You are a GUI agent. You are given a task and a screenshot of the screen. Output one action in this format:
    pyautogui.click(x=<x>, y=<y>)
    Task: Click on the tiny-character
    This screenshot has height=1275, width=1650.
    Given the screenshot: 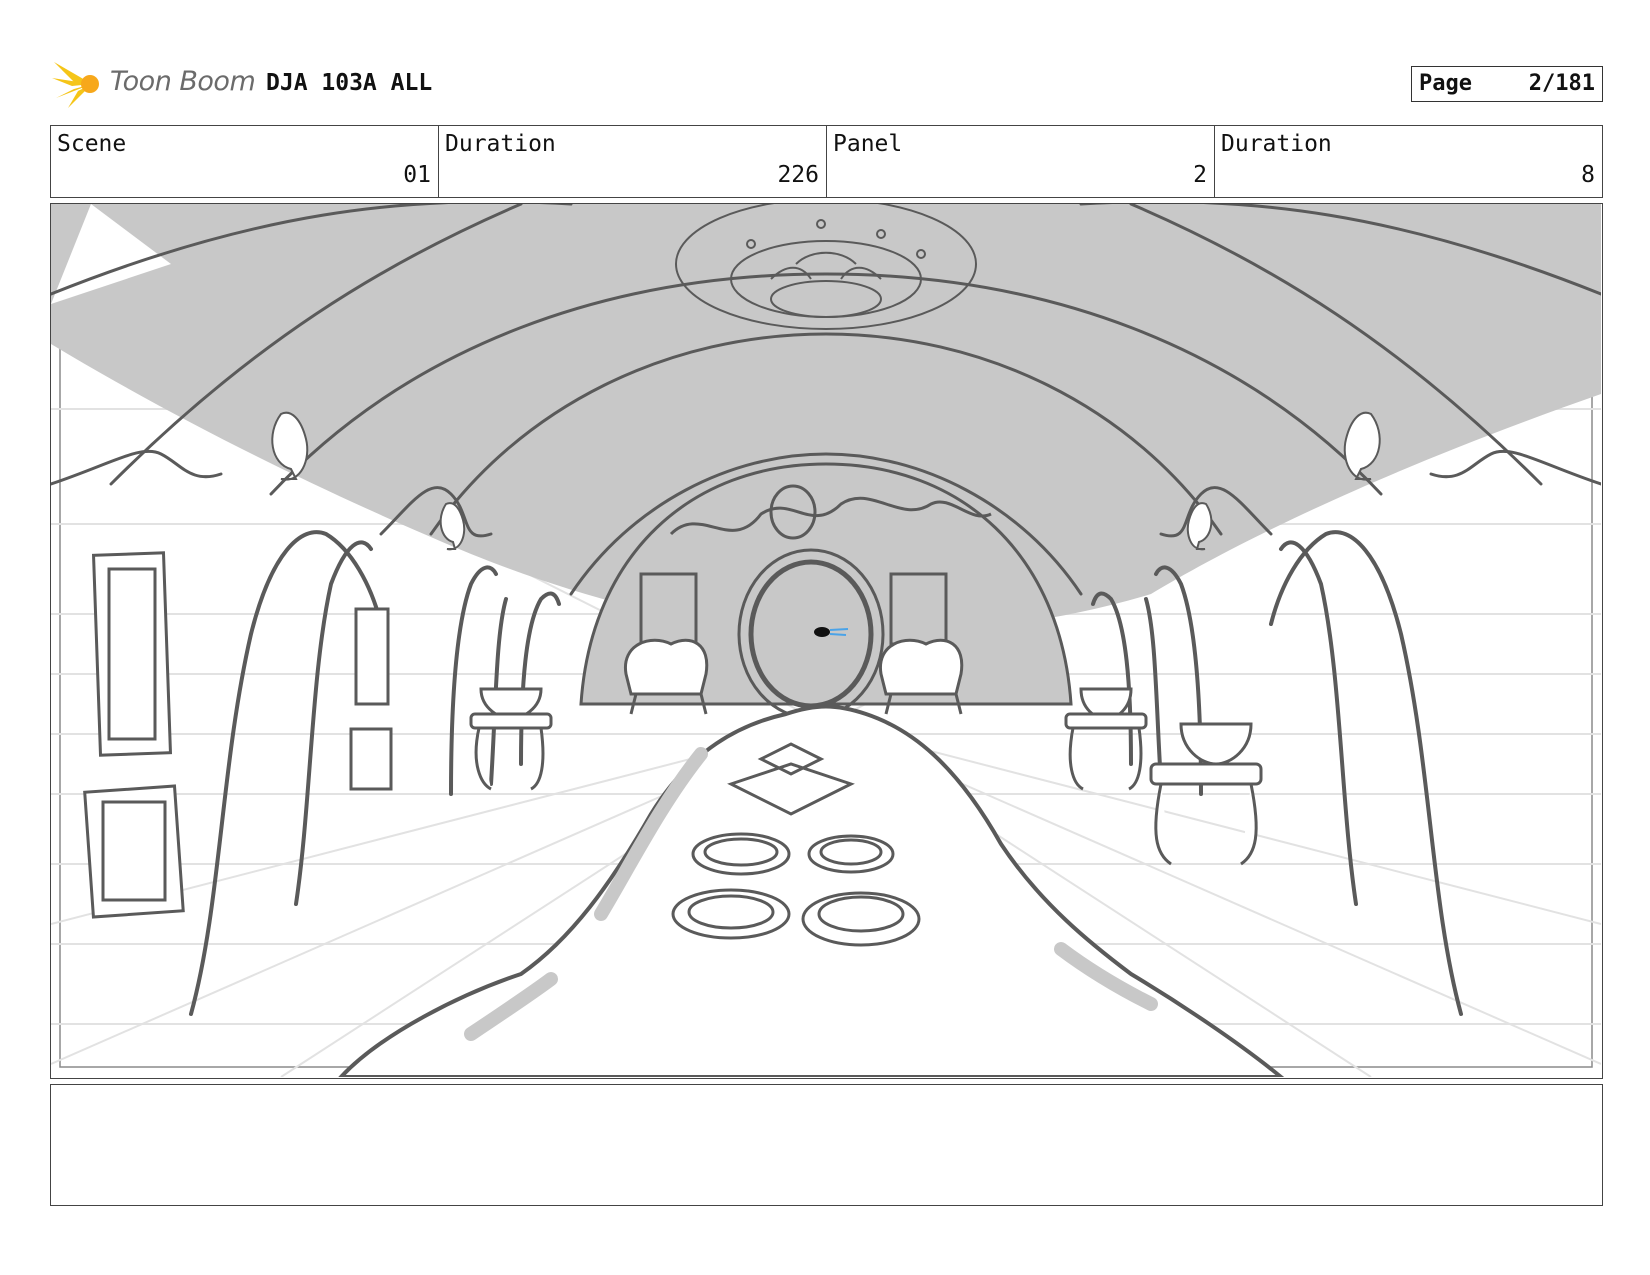 What is the action you would take?
    pyautogui.click(x=822, y=632)
    